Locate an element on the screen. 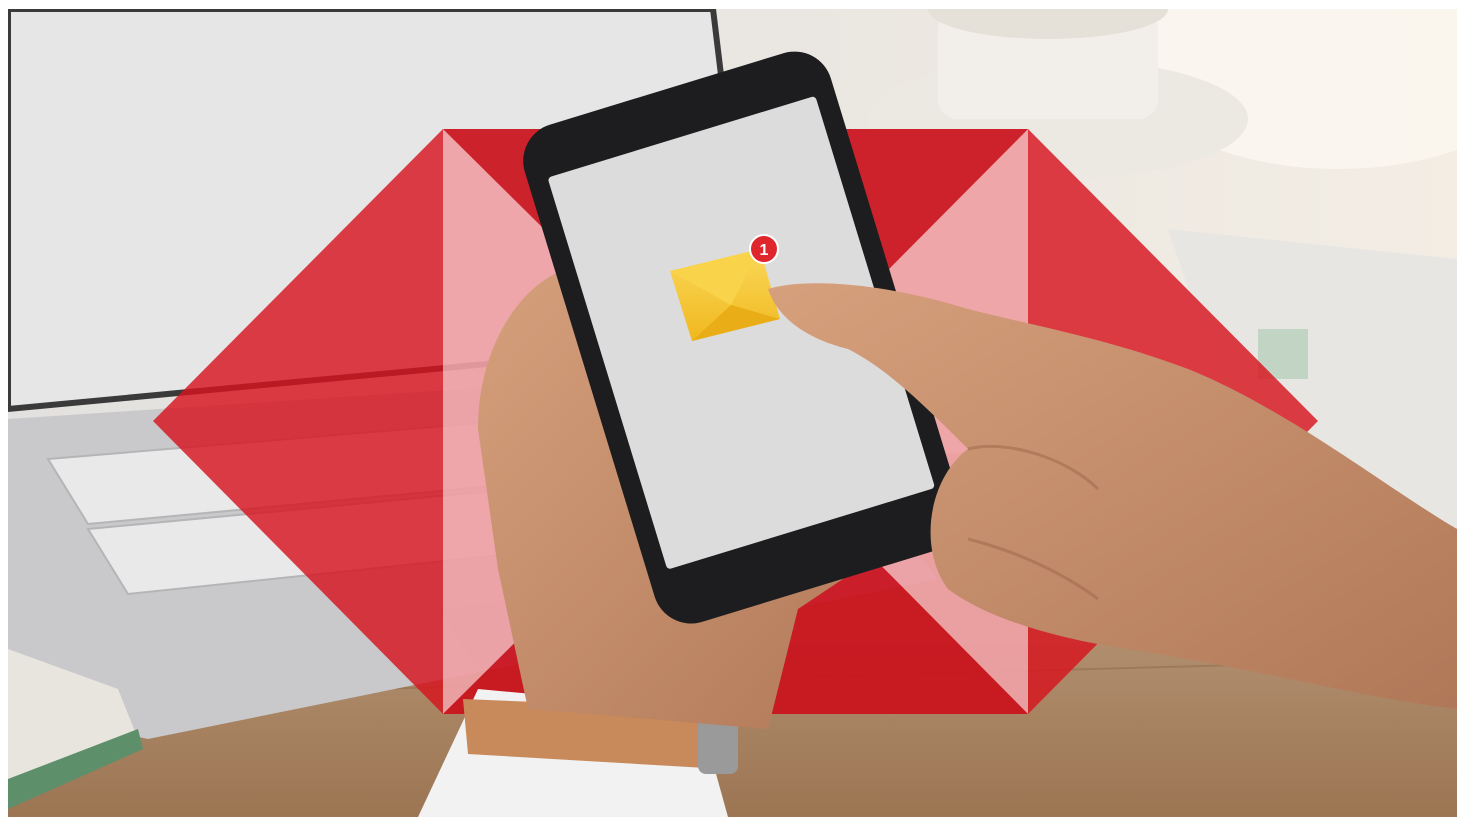  notification-badge-count: 1 is located at coordinates (764, 250).